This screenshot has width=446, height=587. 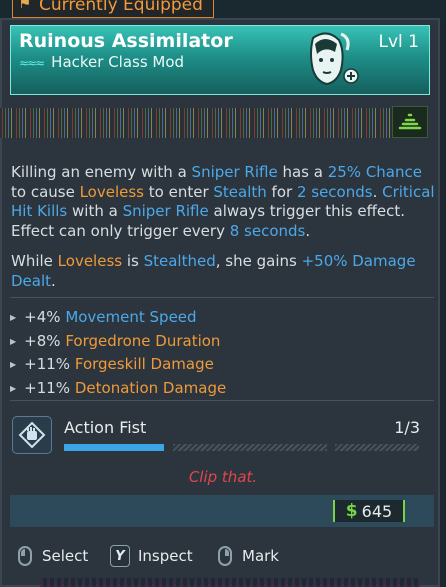 I want to click on inspect-label: Inspect, so click(x=165, y=556).